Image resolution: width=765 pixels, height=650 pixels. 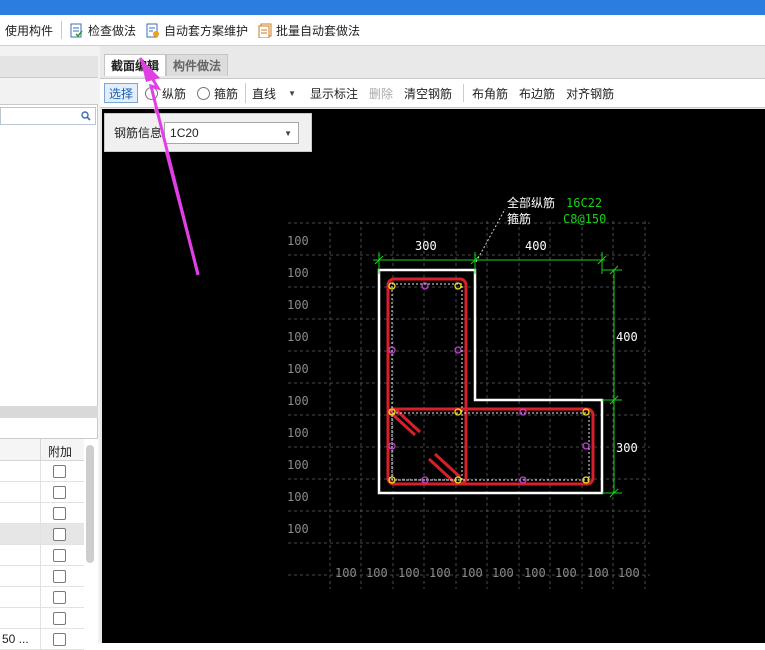 I want to click on section-toolbar: 选择 纵筋 箍筋 直线 ▼ 显示标注 删除 清空钢筋 布角筋 布边筋 对齐钢筋, so click(x=432, y=93).